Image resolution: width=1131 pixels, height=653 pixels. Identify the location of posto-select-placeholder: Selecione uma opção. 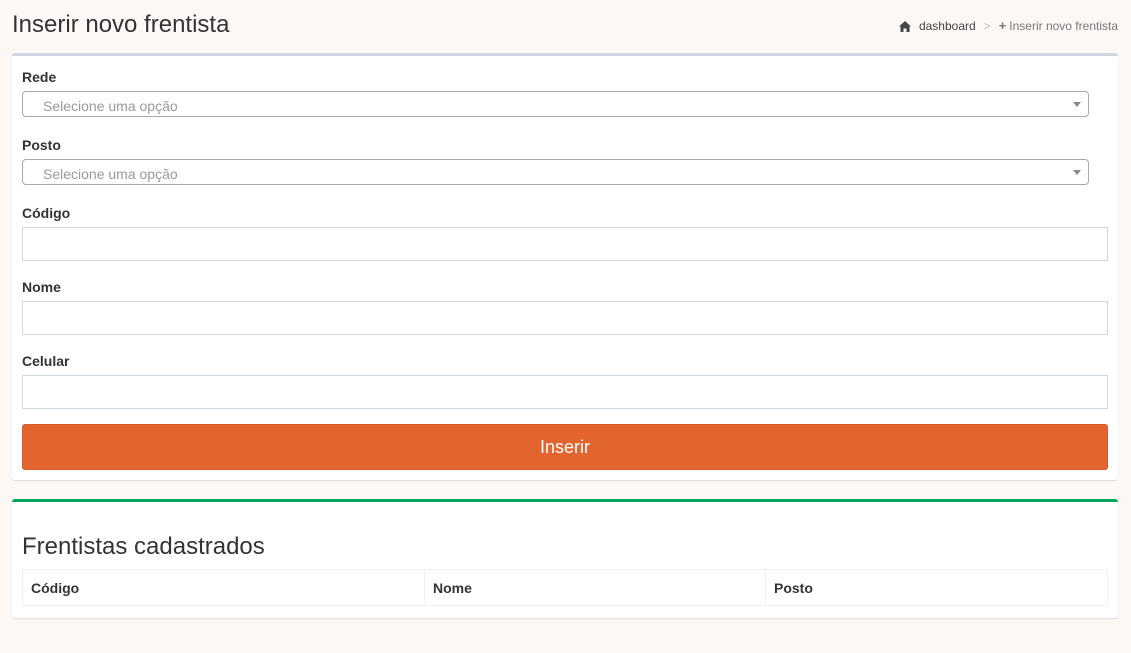
(110, 174).